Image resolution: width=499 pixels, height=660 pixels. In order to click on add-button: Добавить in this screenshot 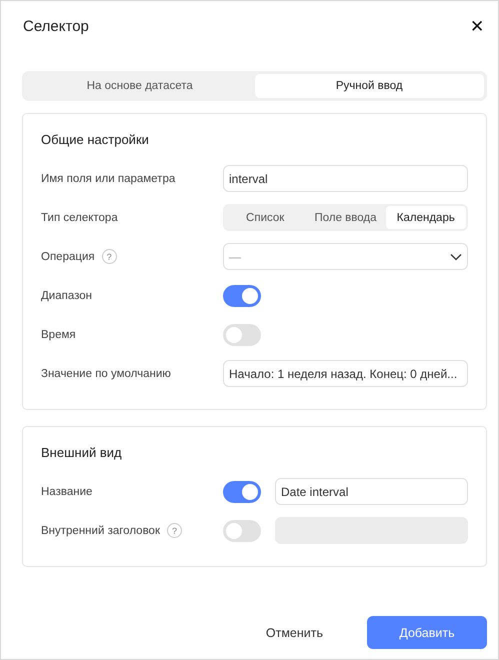, I will do `click(427, 632)`.